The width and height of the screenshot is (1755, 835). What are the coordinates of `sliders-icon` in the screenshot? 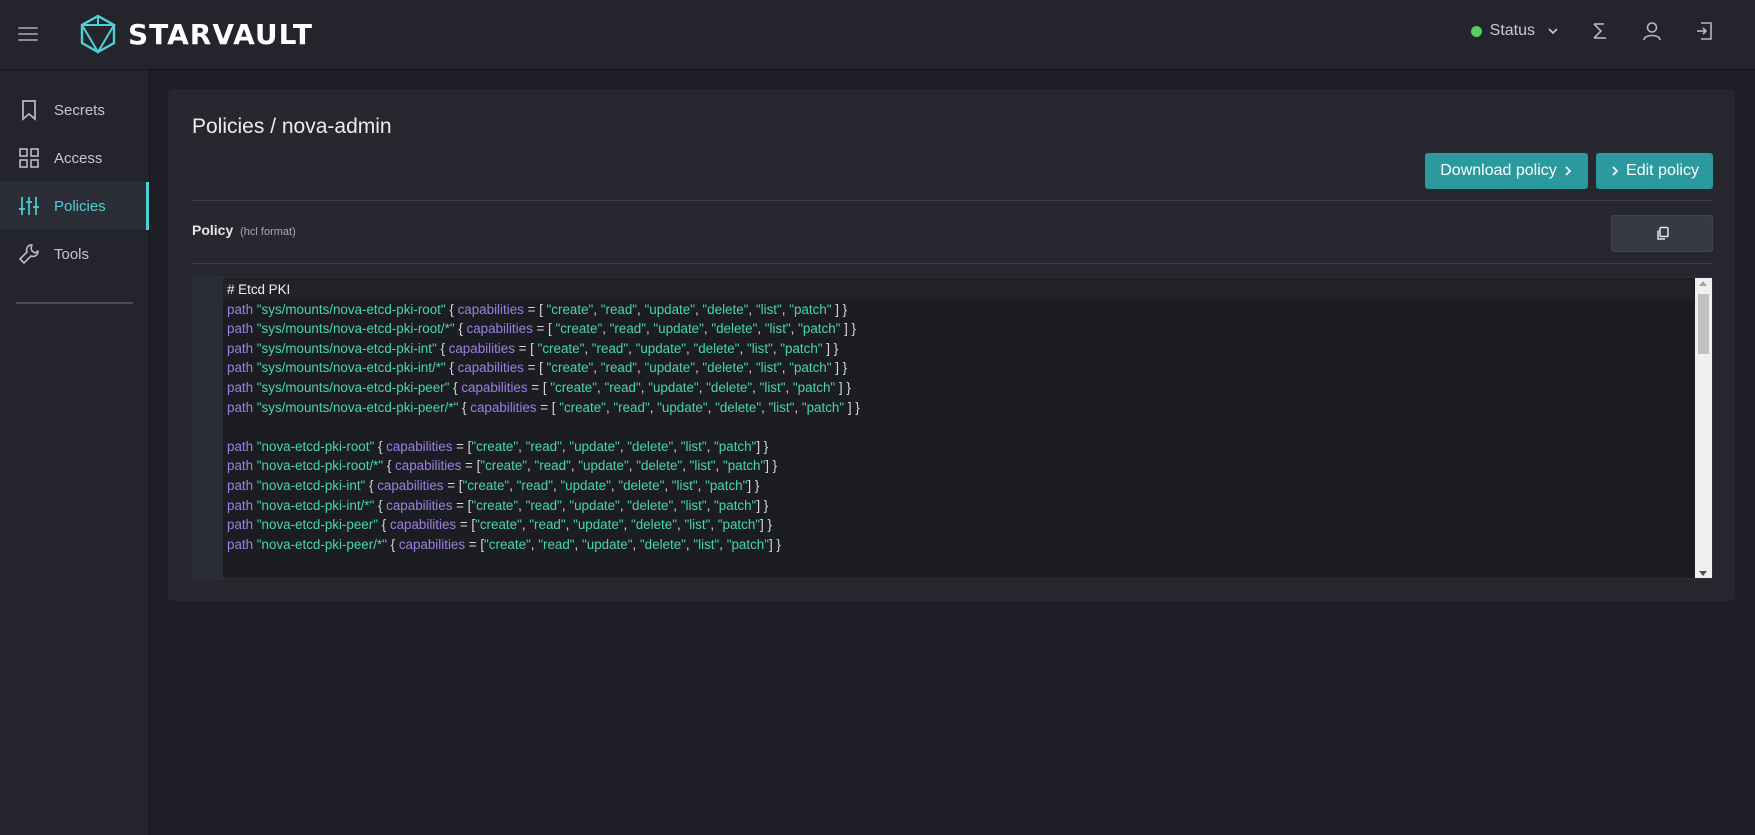 It's located at (29, 206).